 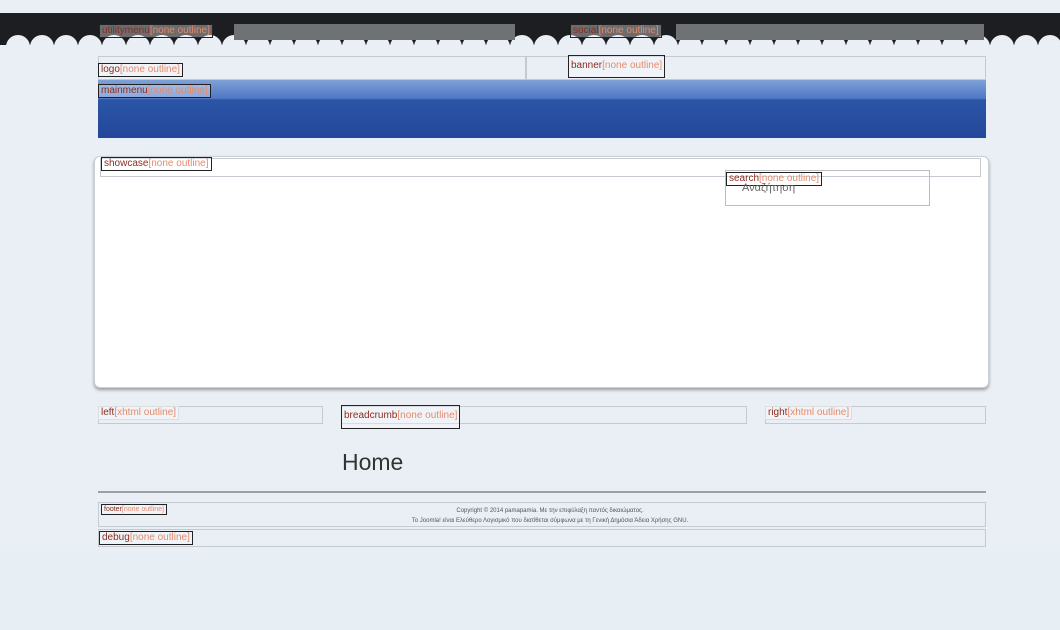 I want to click on utilitymenu-style: [none outline], so click(x=179, y=30).